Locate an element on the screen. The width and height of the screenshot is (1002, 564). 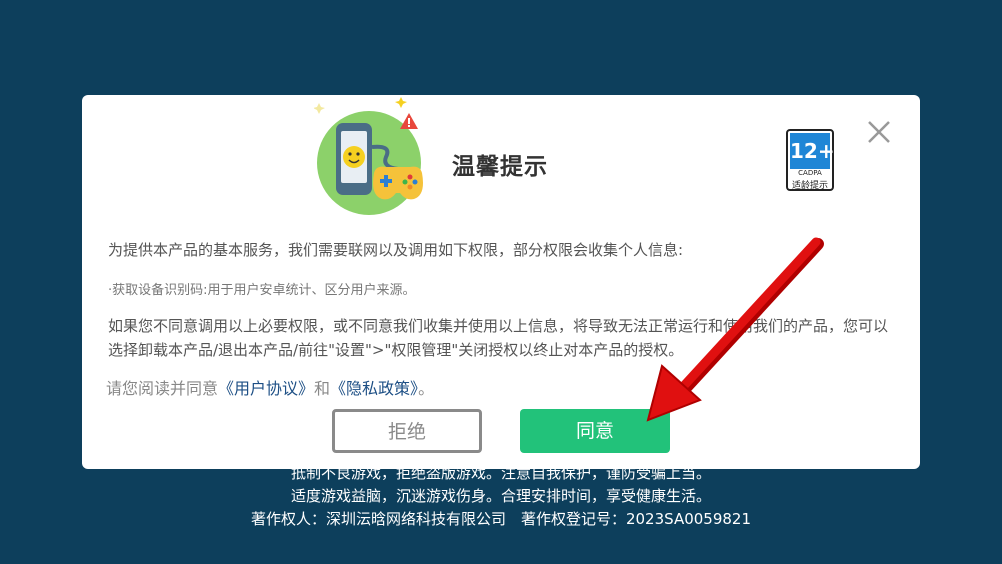
footer-line-2: 适度游戏益脑，沉迷游戏伤身。合理安排时间，享受健康生活。 is located at coordinates (500, 496).